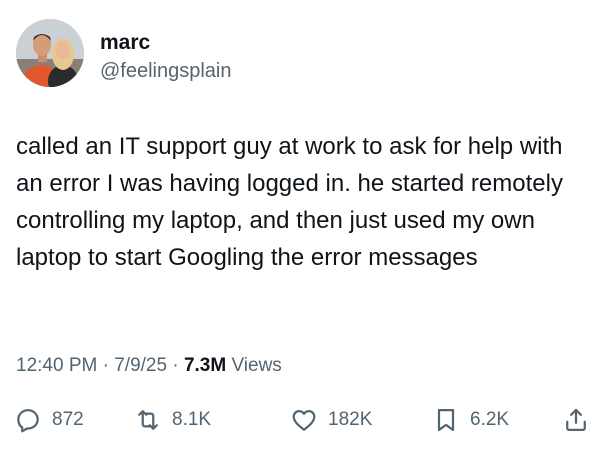  Describe the element at coordinates (125, 43) in the screenshot. I see `display-name: marc` at that location.